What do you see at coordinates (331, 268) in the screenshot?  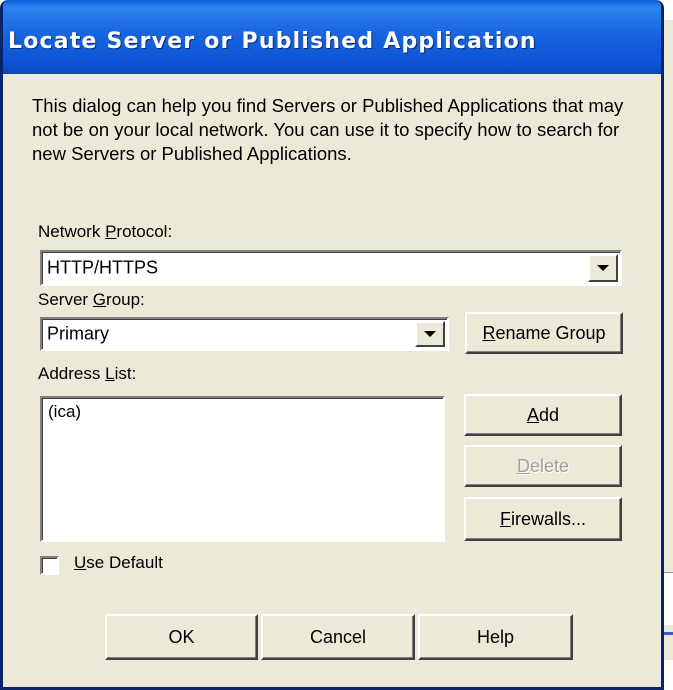 I see `network-protocol-dropdown: HTTP/HTTPS` at bounding box center [331, 268].